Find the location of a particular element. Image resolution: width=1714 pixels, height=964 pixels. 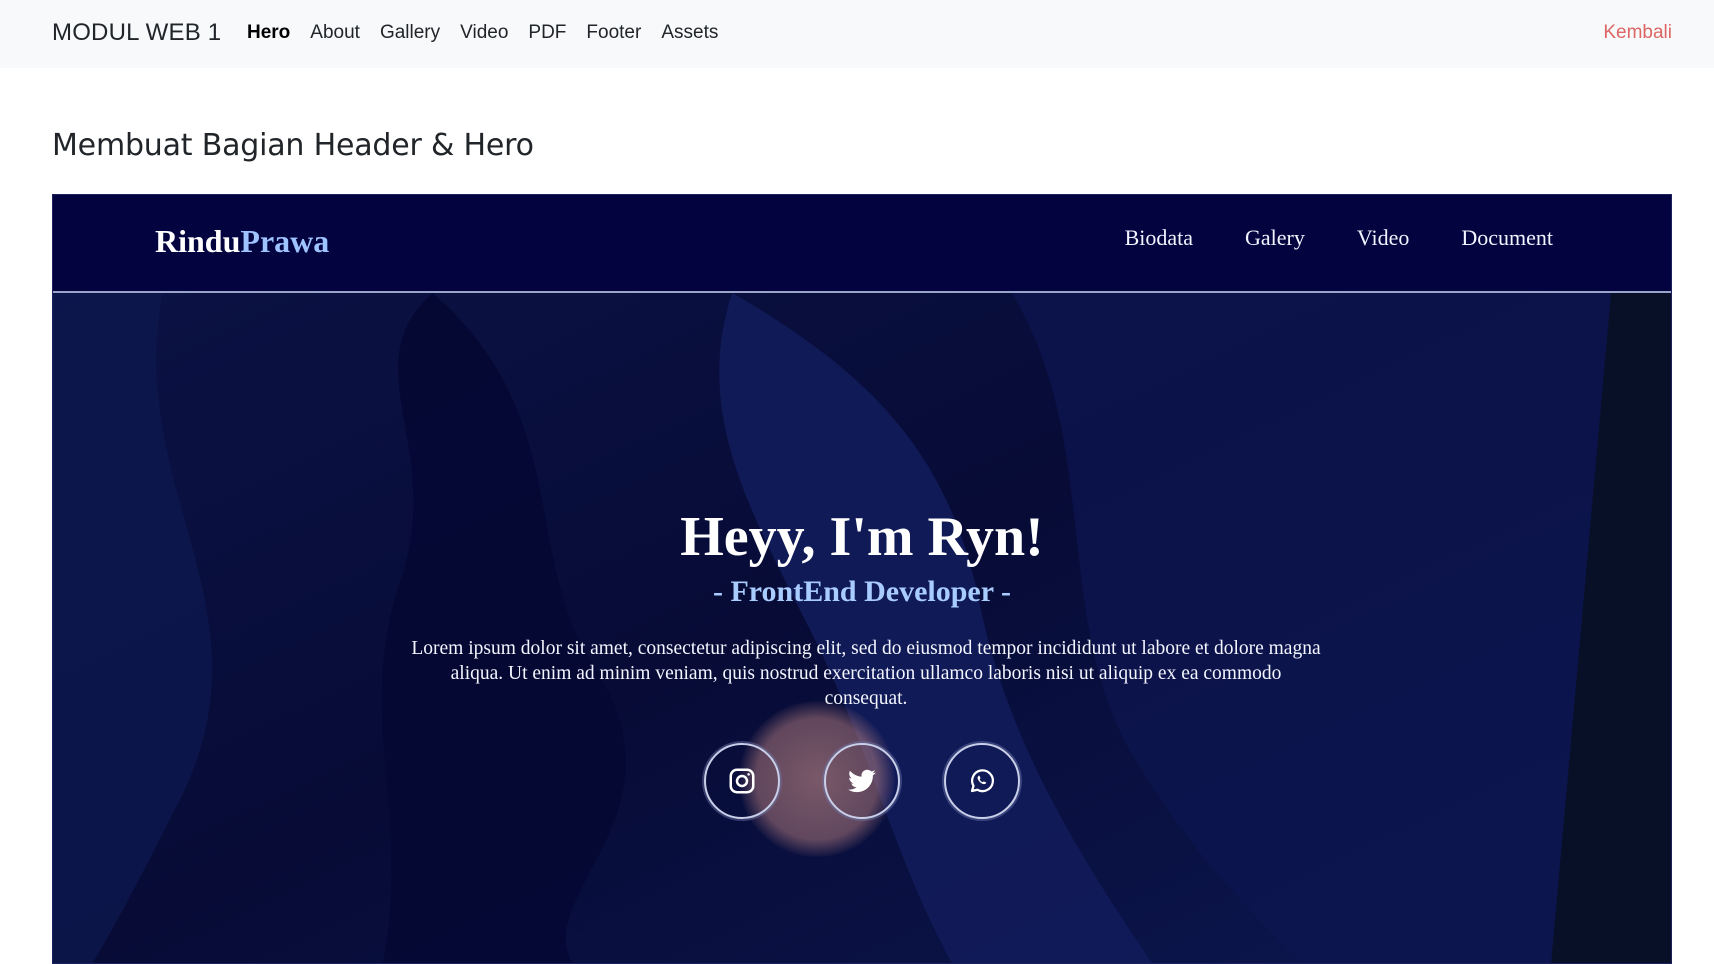

hero-subtitle: - FrontEnd Developer - is located at coordinates (862, 591).